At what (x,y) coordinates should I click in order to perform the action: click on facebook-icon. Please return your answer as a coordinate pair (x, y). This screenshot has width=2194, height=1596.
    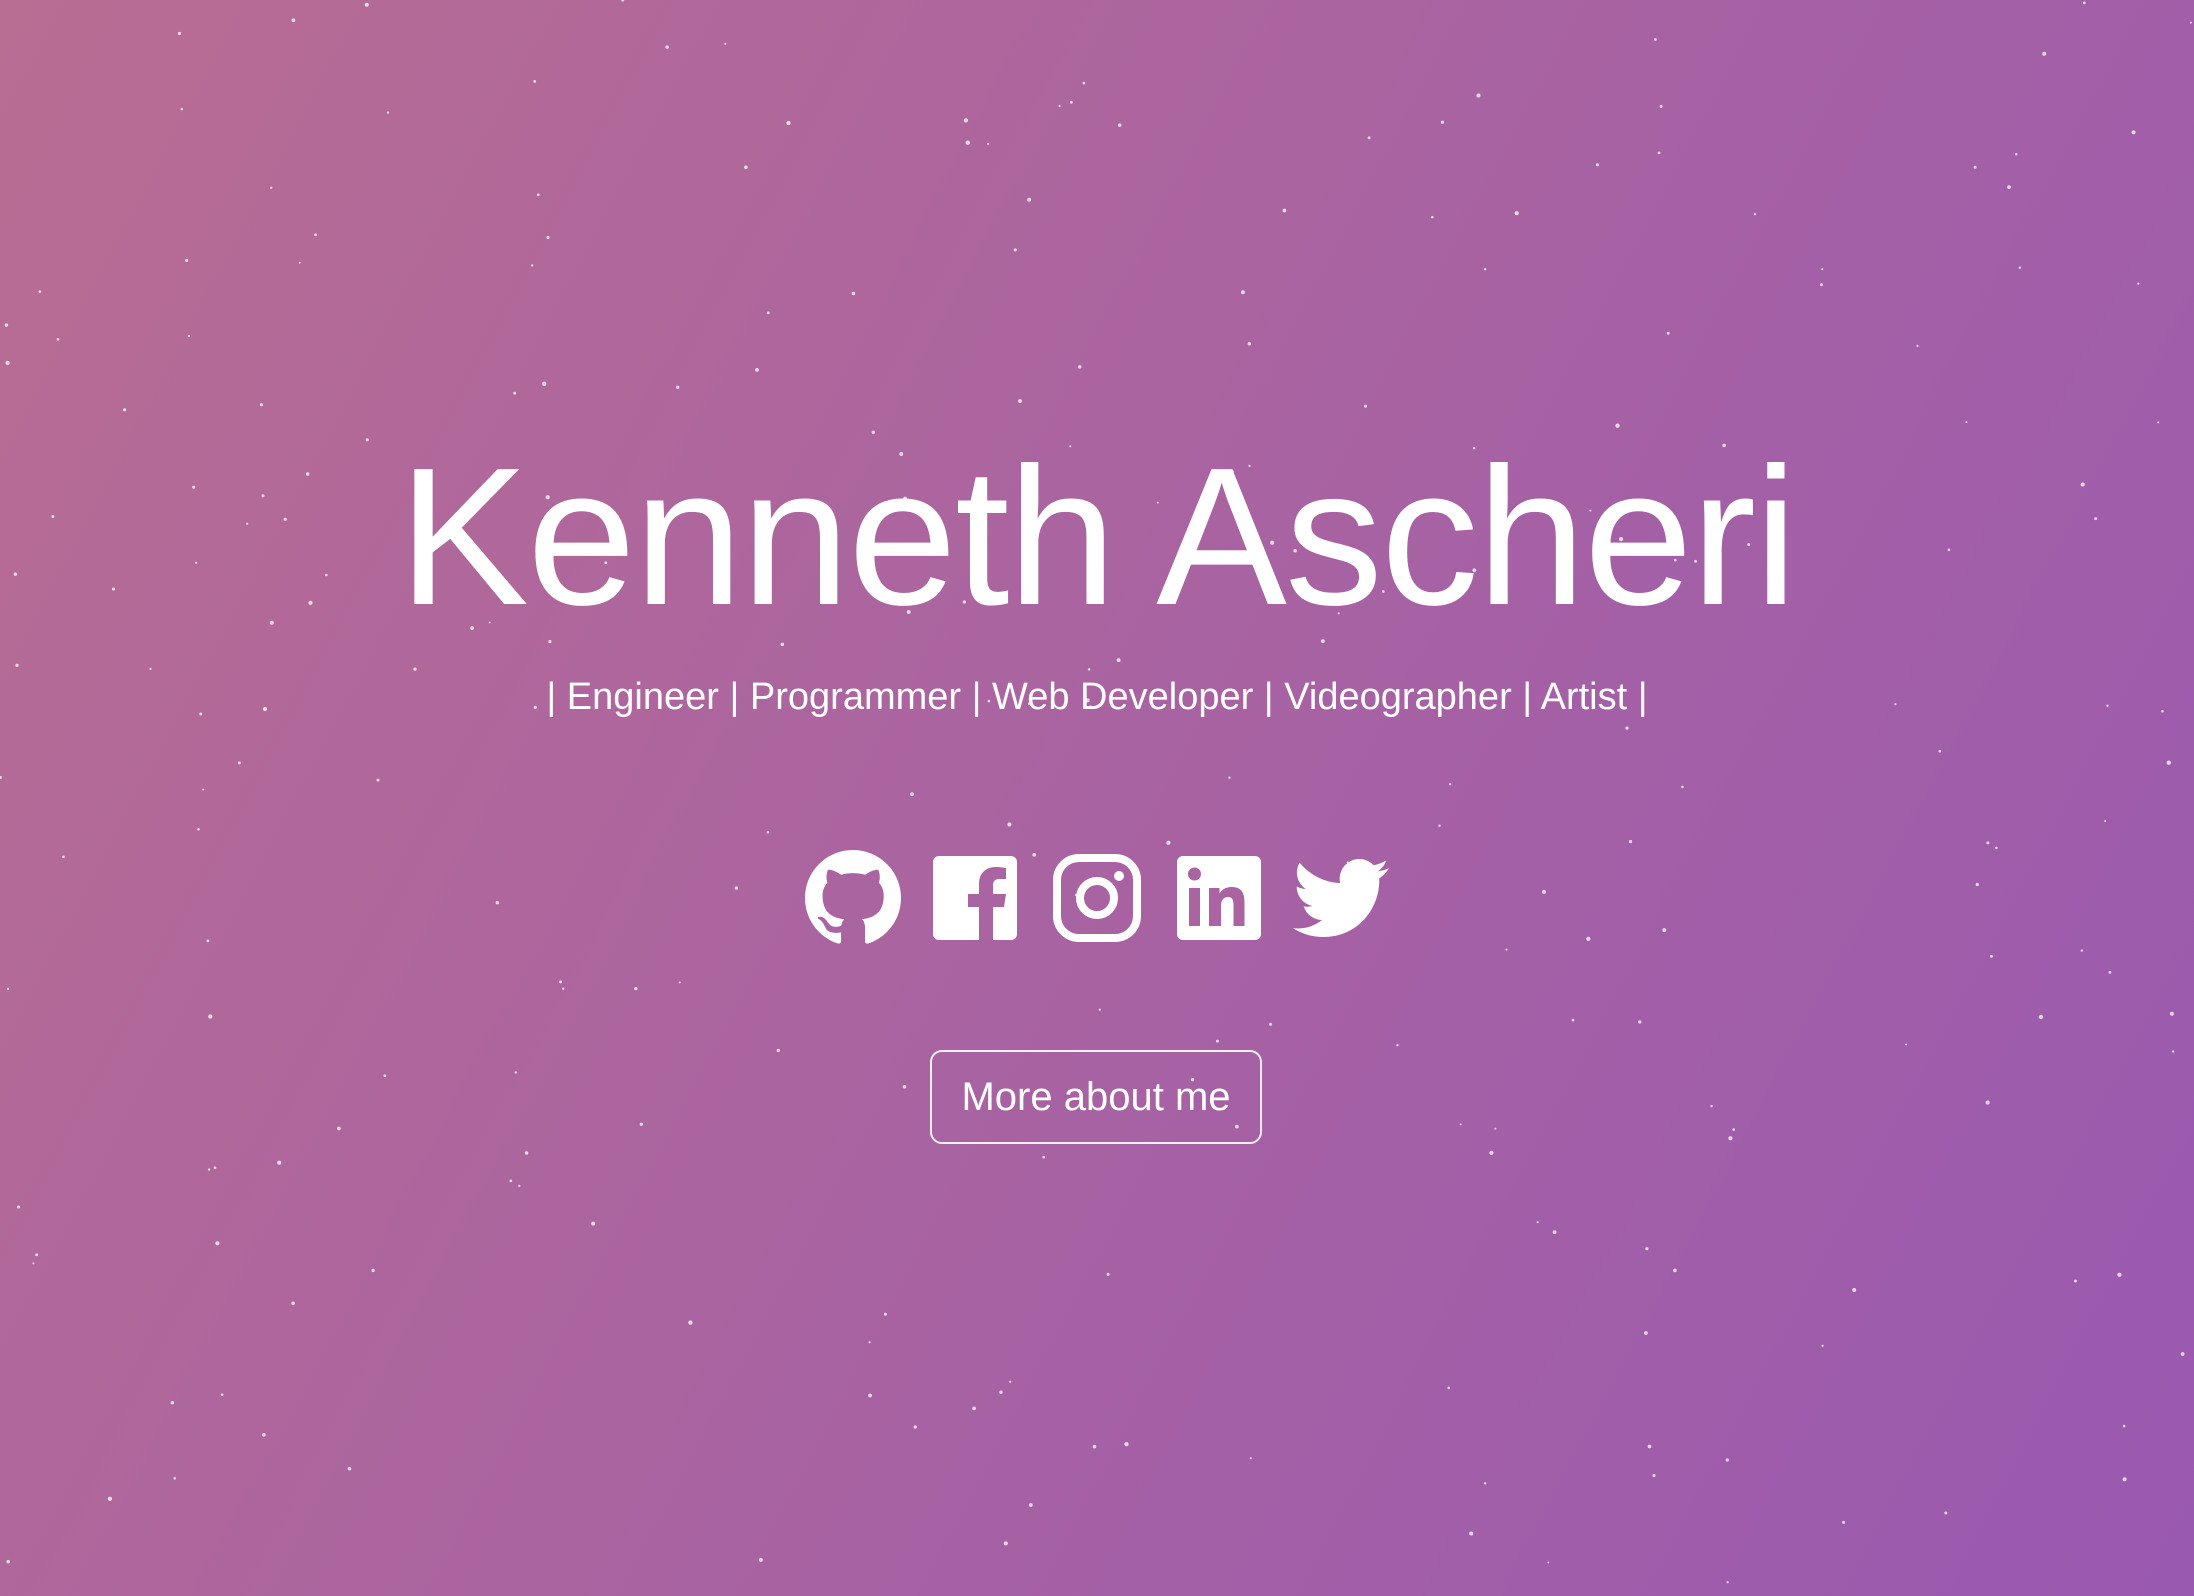
    Looking at the image, I should click on (975, 898).